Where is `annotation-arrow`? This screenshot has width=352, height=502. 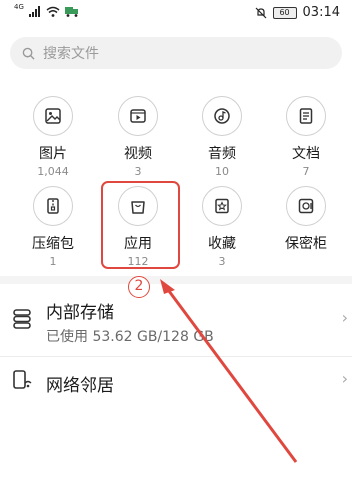 annotation-arrow is located at coordinates (229, 371).